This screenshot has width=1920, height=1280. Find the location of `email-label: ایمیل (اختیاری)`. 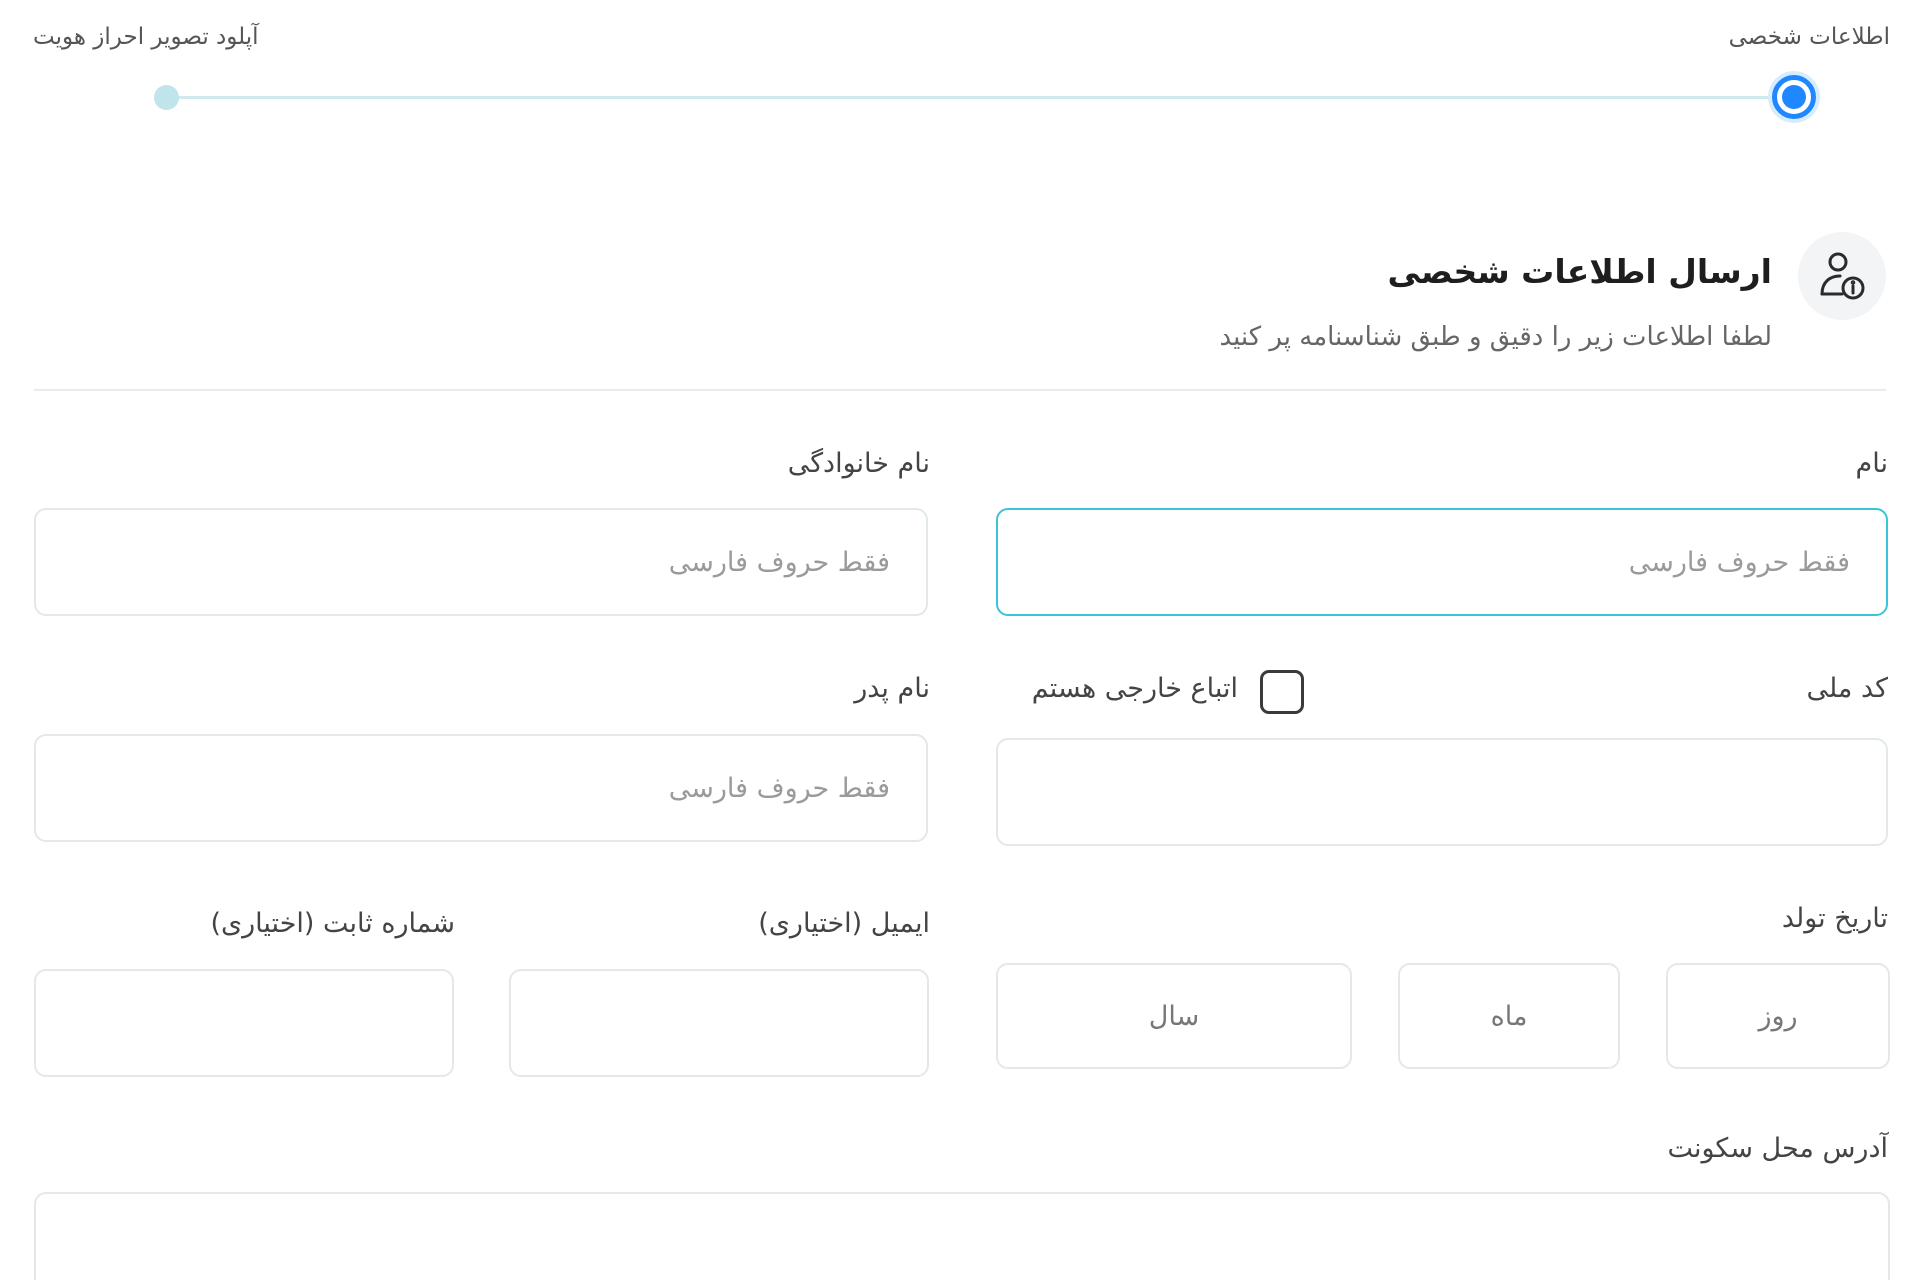

email-label: ایمیل (اختیاری) is located at coordinates (844, 923).